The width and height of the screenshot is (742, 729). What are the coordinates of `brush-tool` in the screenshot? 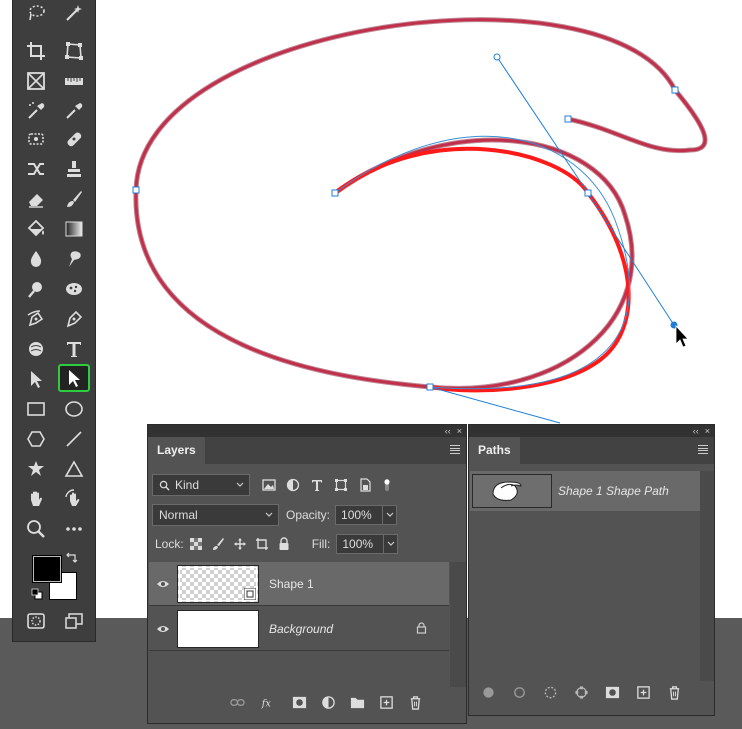 It's located at (74, 199).